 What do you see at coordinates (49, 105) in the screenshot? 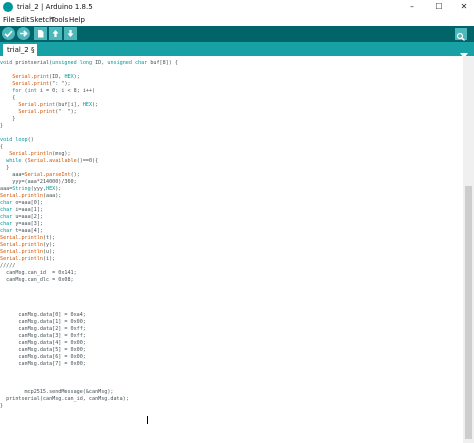
I see `code-line: Serial.print(buf[i], HEX);` at bounding box center [49, 105].